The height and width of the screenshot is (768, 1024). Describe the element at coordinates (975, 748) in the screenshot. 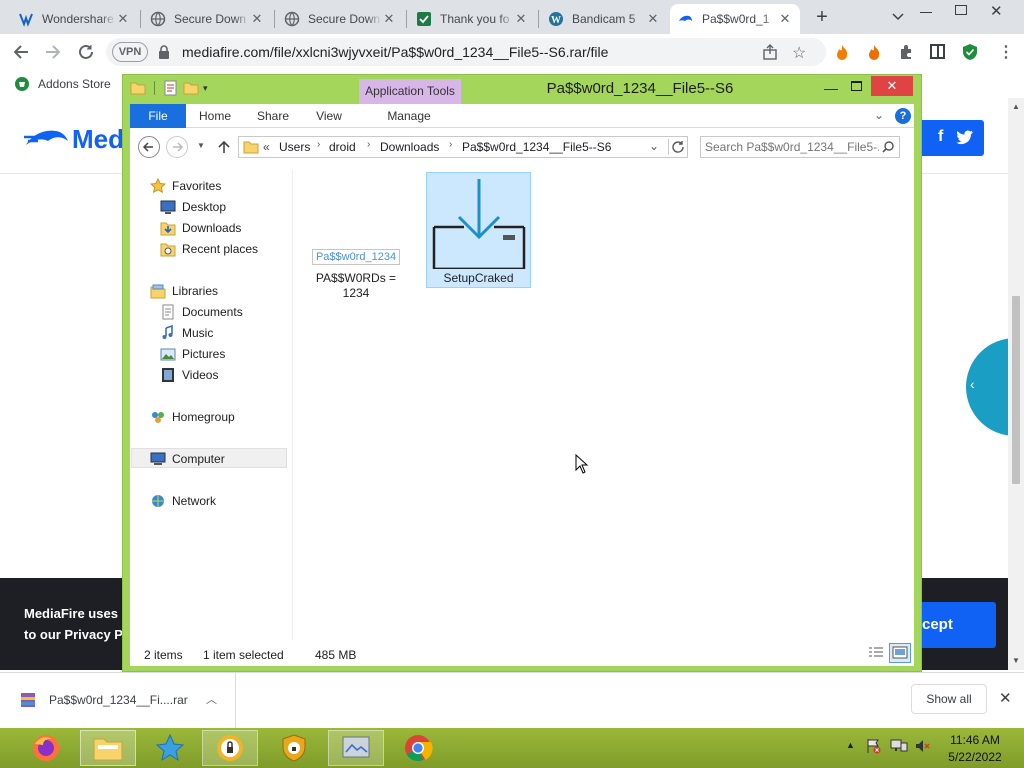

I see `tray-clock: 11:46 AM 5/22/2022` at that location.